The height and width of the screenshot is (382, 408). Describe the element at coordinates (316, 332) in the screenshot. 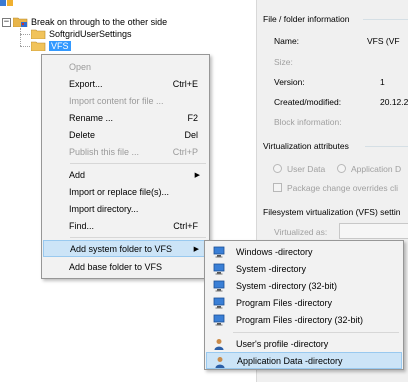

I see `submenu-separator` at that location.